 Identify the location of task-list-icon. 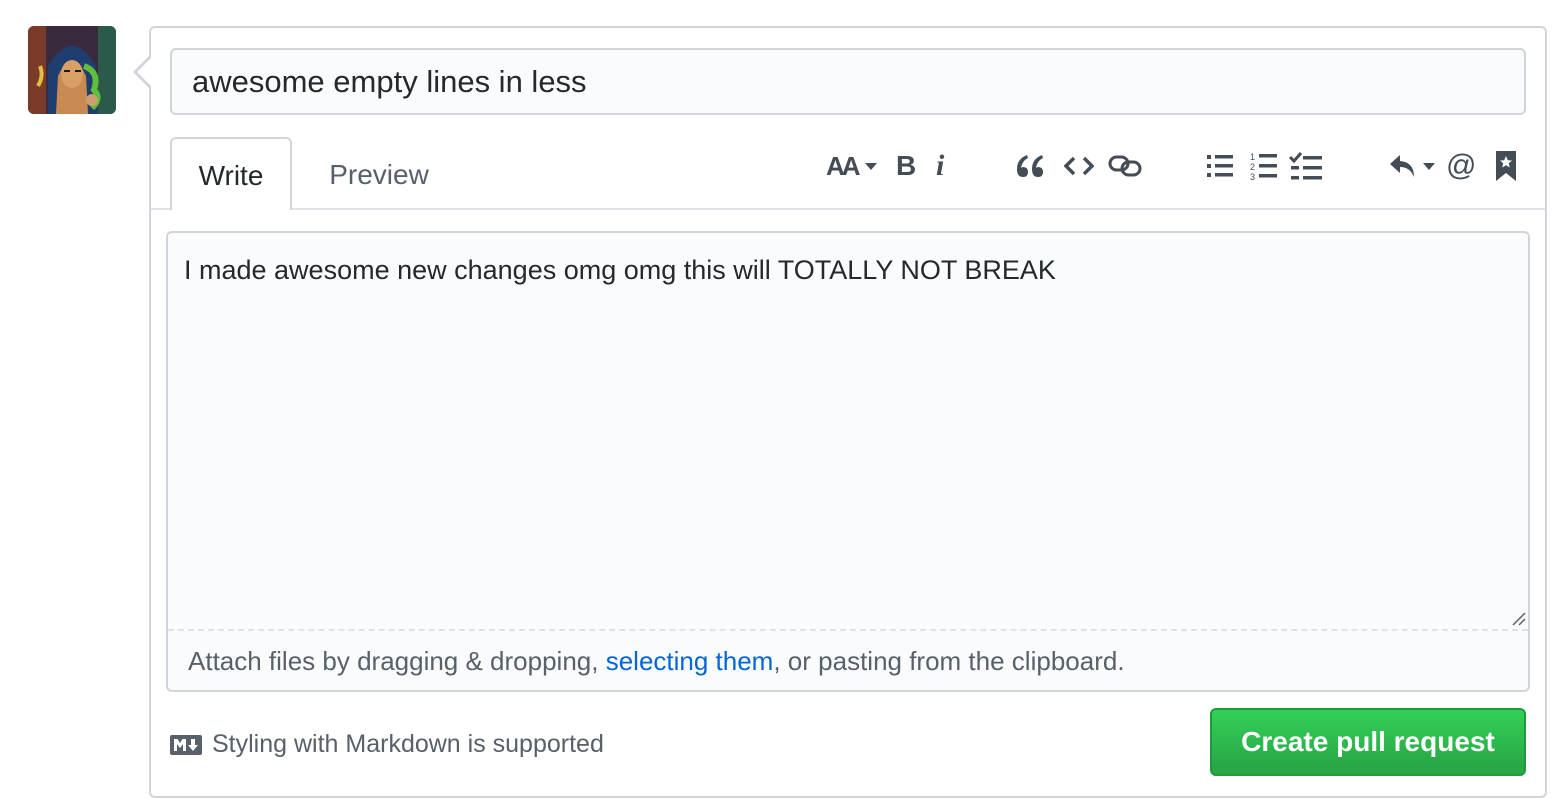
(1306, 166).